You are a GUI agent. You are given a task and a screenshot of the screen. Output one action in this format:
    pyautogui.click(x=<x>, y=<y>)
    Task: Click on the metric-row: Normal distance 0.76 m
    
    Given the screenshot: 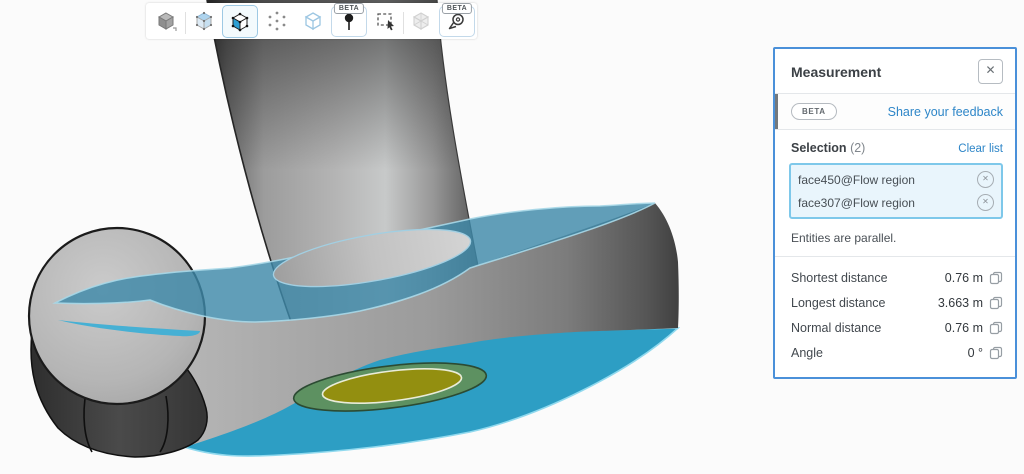 What is the action you would take?
    pyautogui.click(x=897, y=327)
    